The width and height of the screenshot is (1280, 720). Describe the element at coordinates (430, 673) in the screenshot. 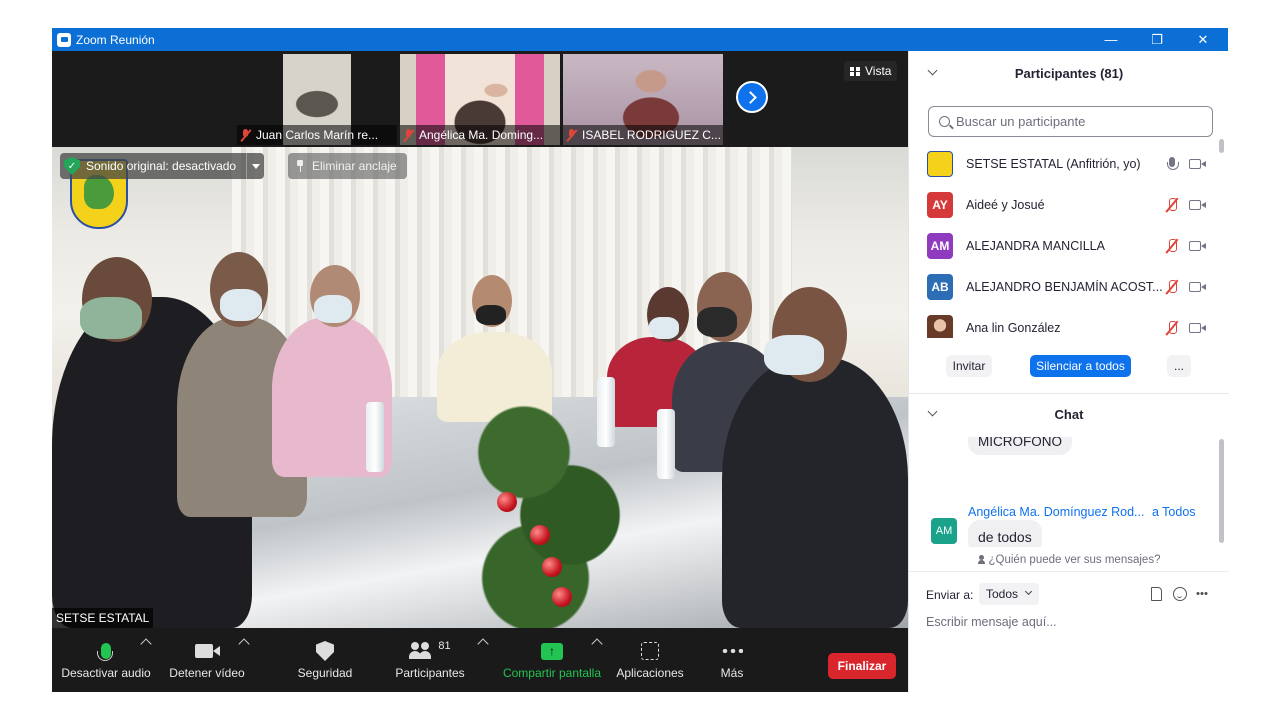

I see `participants-label: Participantes` at that location.